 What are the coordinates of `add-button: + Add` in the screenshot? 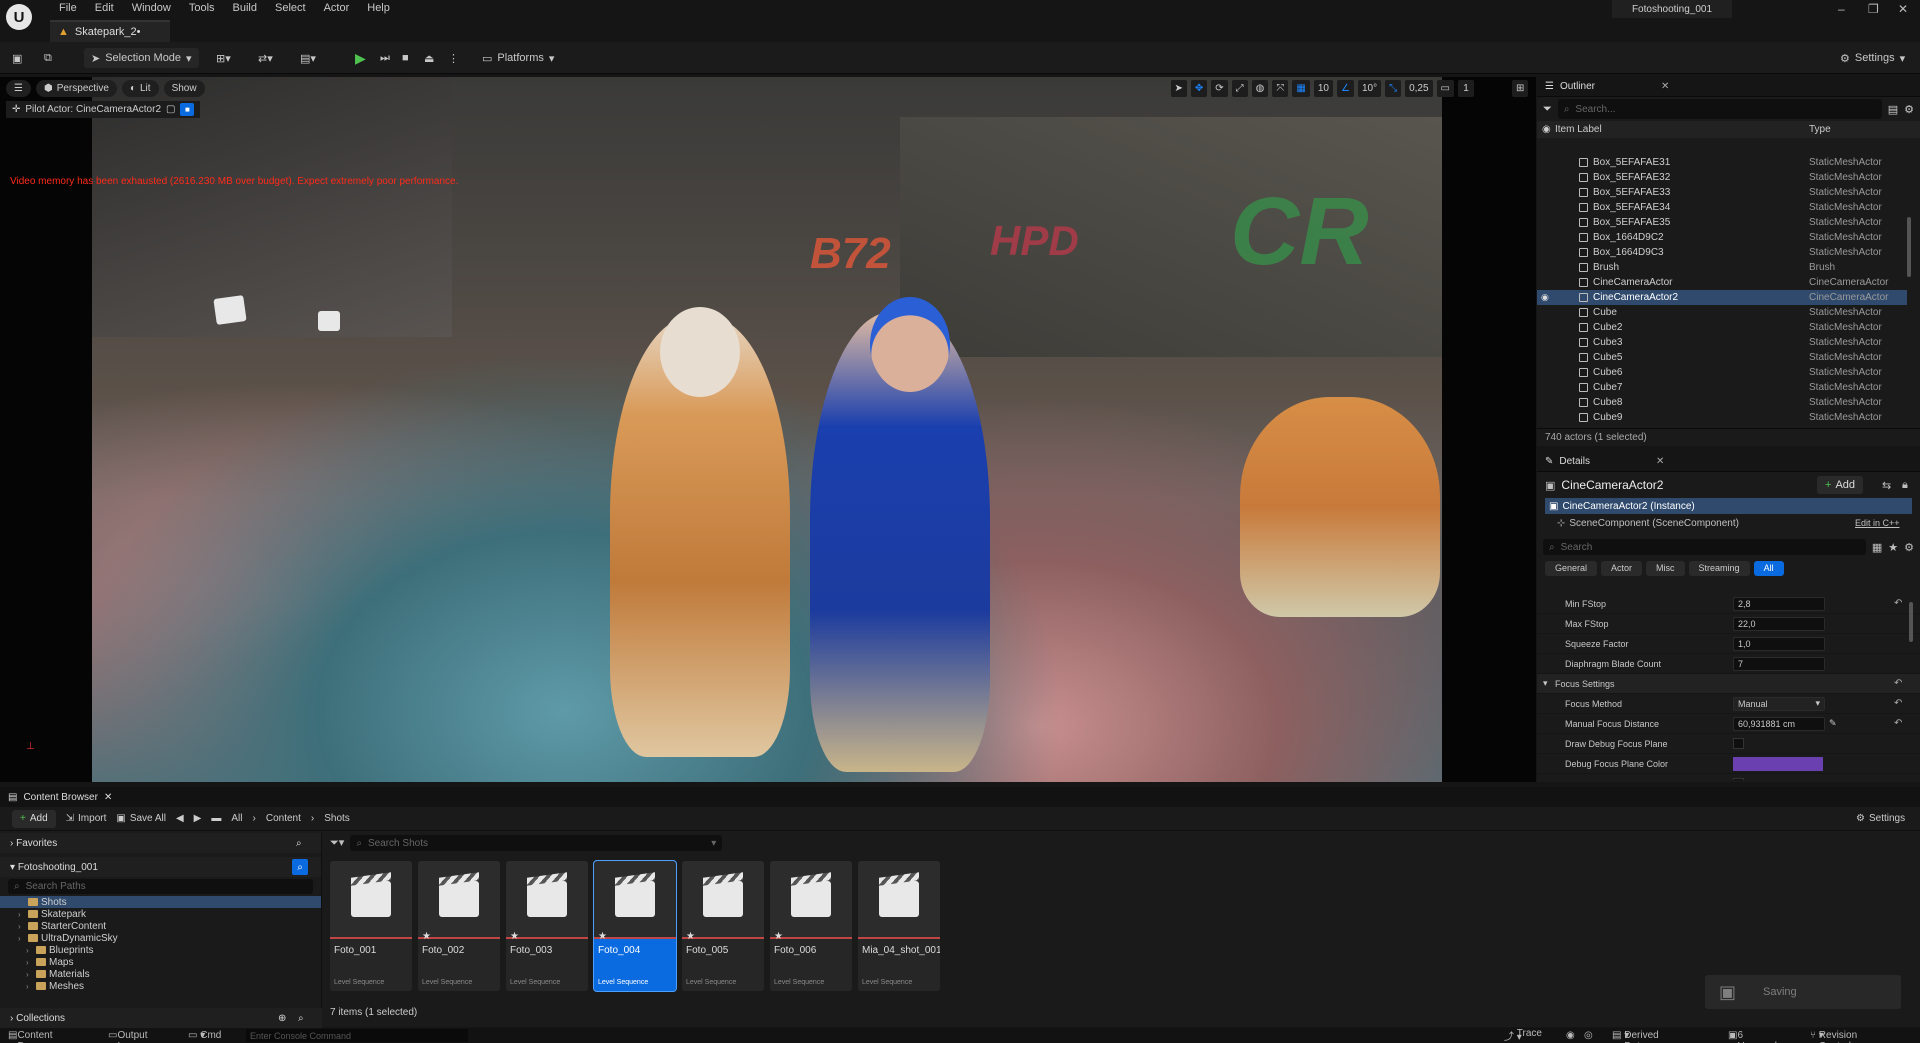 It's located at (34, 818).